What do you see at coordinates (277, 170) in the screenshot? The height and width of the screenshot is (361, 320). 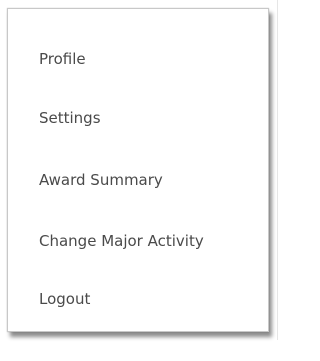 I see `page-divider` at bounding box center [277, 170].